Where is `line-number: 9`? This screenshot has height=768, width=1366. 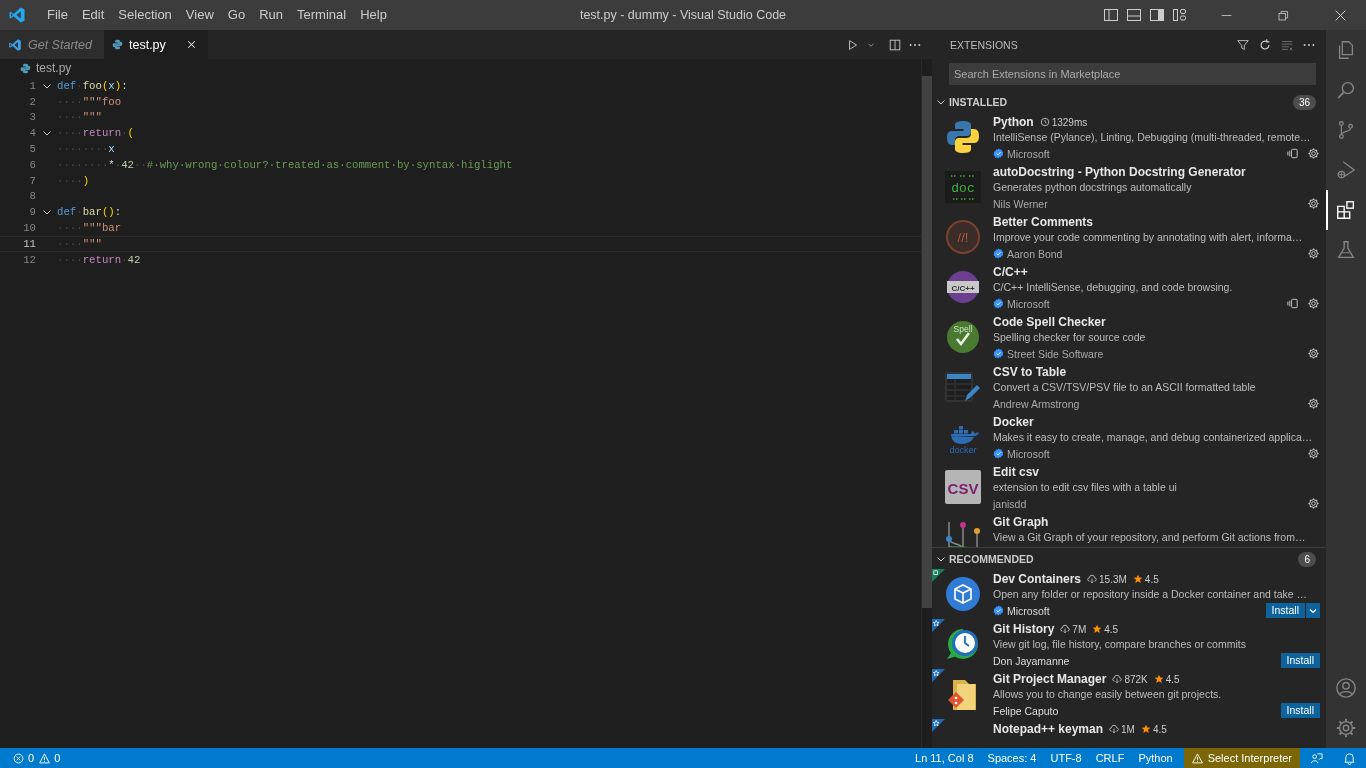 line-number: 9 is located at coordinates (32, 212).